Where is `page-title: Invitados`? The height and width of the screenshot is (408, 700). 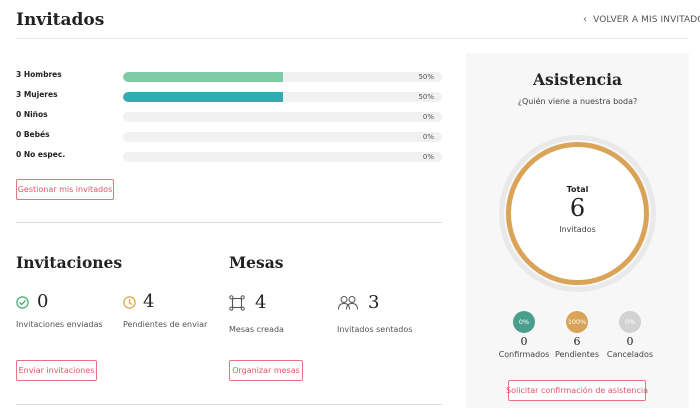 page-title: Invitados is located at coordinates (60, 20).